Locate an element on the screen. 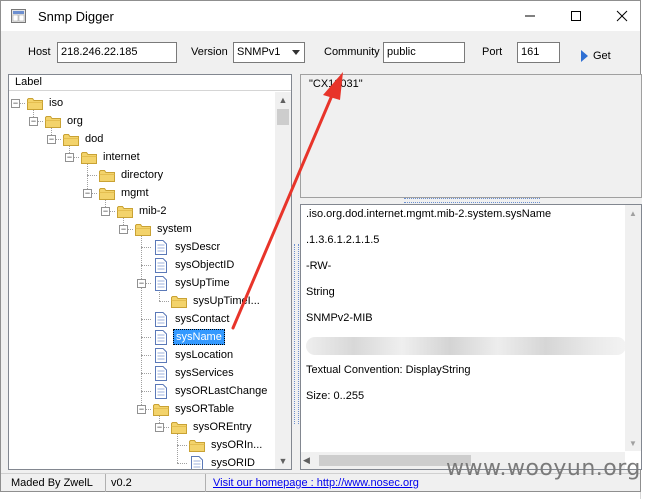 This screenshot has height=499, width=653. tree-node-dod: dod is located at coordinates (84, 139).